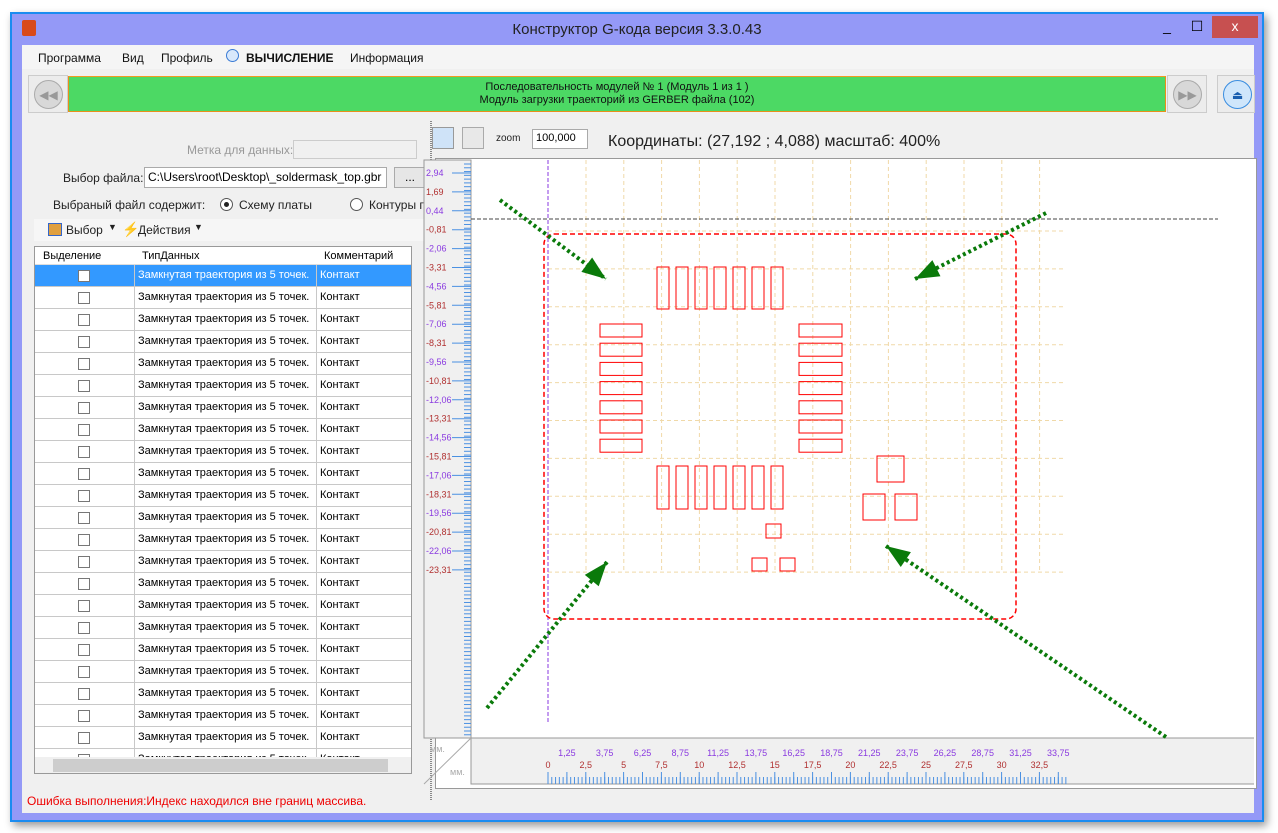 This screenshot has height=833, width=1278. What do you see at coordinates (435, 173) in the screenshot?
I see `ruler-y-label: 2,94` at bounding box center [435, 173].